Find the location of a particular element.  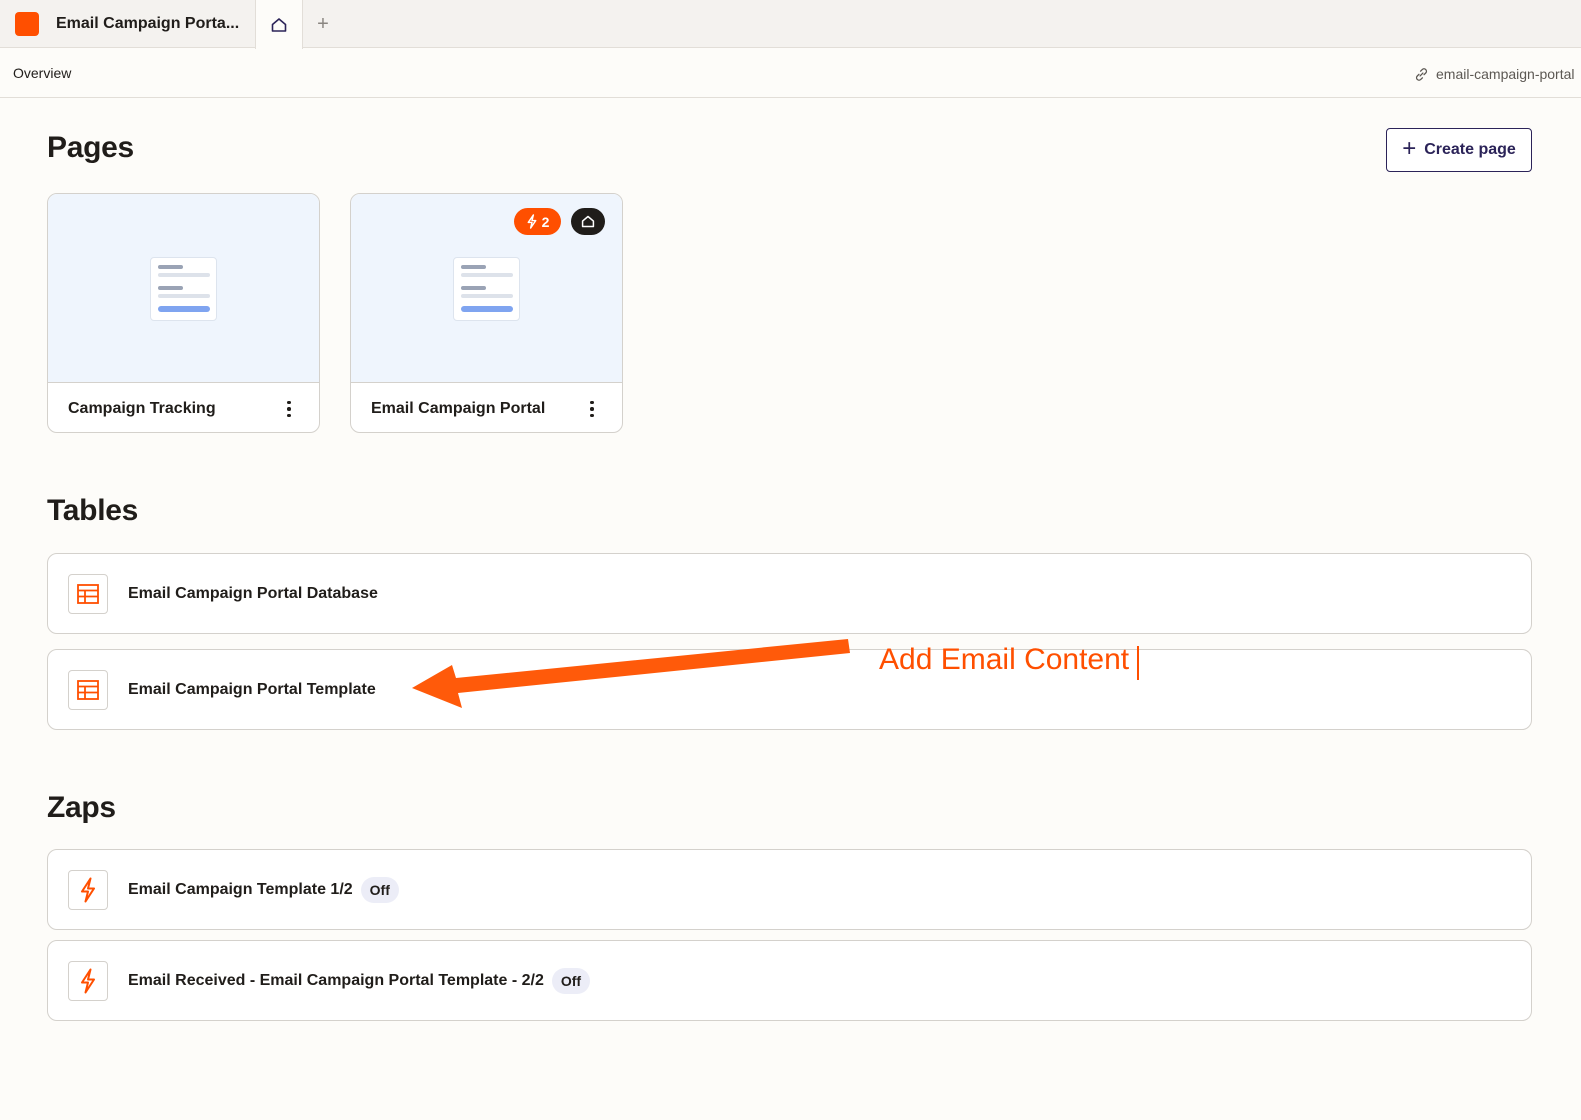

create-page-button: + Create page is located at coordinates (1459, 150).